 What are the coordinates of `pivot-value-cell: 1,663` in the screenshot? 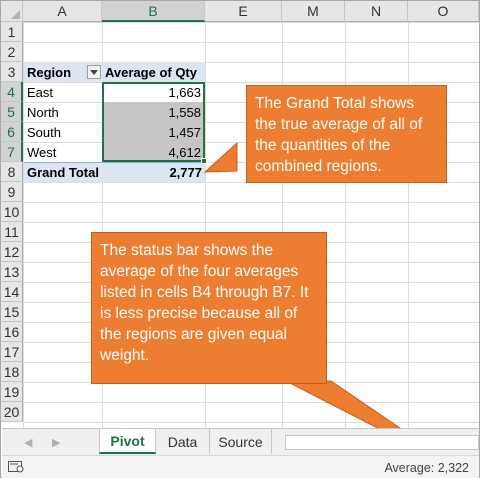 It's located at (153, 92).